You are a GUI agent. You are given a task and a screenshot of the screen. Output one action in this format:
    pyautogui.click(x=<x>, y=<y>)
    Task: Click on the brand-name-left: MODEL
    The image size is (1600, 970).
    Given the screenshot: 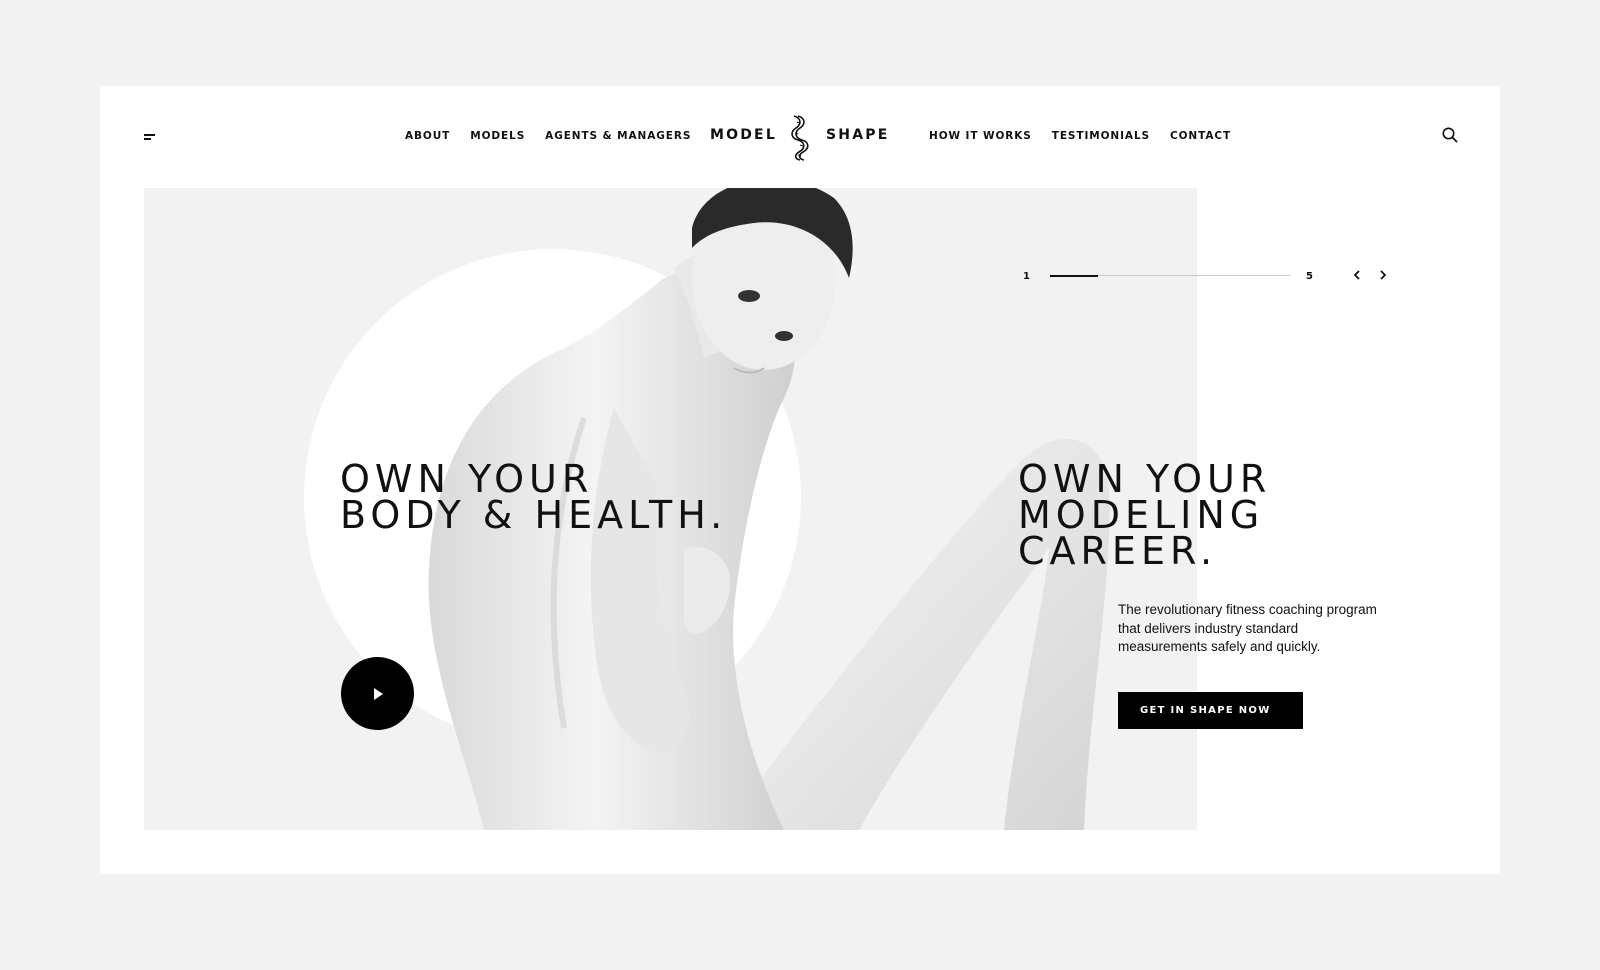 What is the action you would take?
    pyautogui.click(x=743, y=135)
    